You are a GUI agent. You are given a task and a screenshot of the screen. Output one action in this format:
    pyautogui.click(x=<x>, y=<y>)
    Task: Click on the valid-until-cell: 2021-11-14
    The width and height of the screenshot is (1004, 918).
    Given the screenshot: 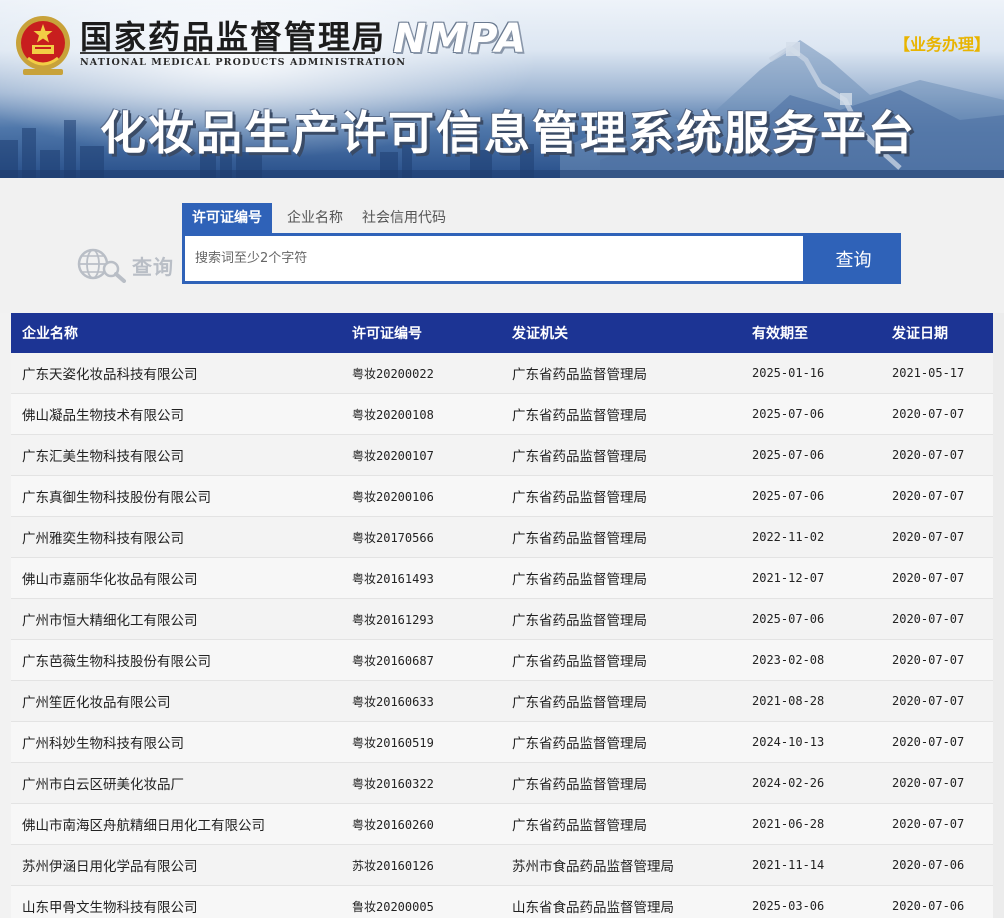 What is the action you would take?
    pyautogui.click(x=811, y=865)
    